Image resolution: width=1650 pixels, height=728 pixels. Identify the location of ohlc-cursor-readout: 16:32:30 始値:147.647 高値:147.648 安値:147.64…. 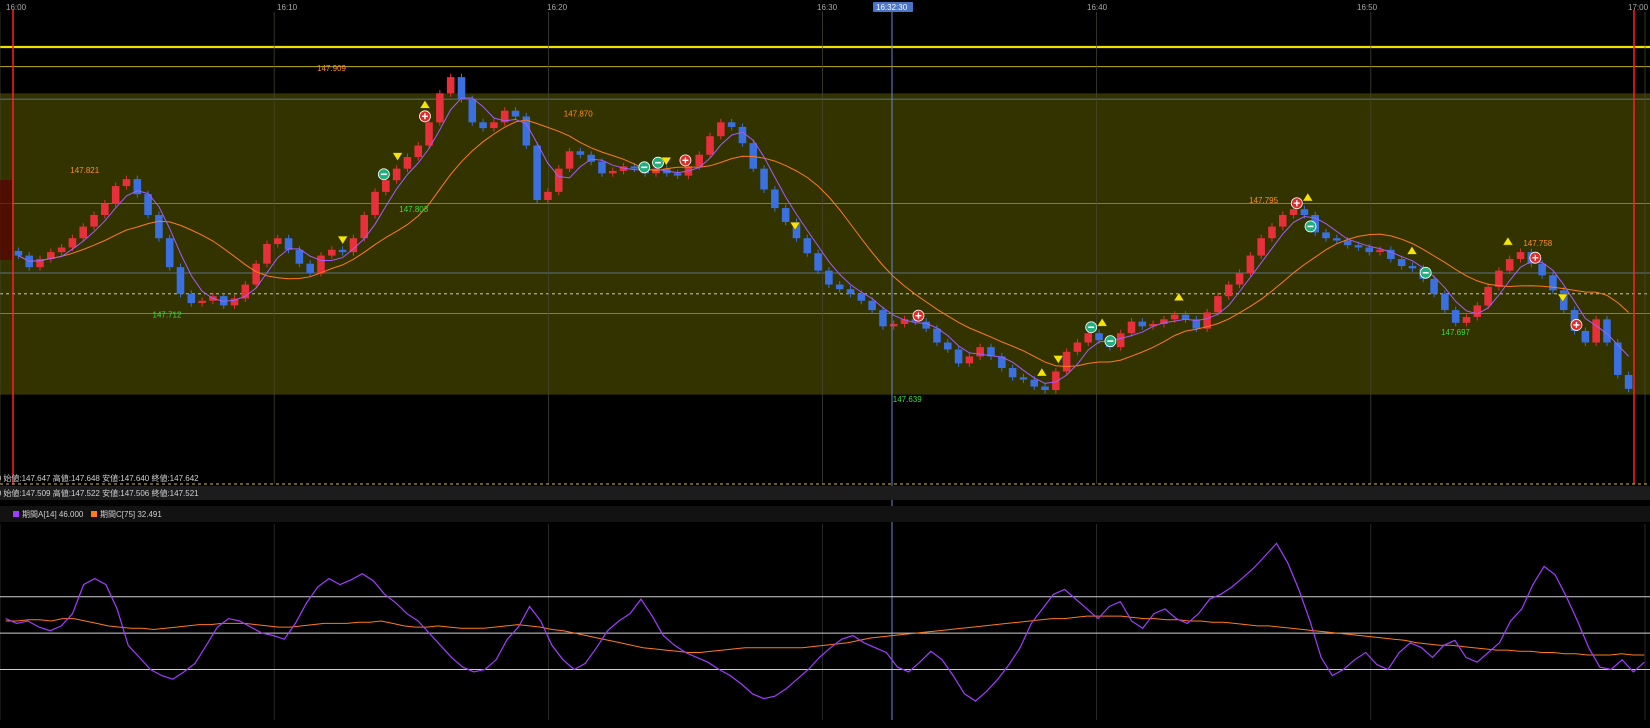
(99, 478).